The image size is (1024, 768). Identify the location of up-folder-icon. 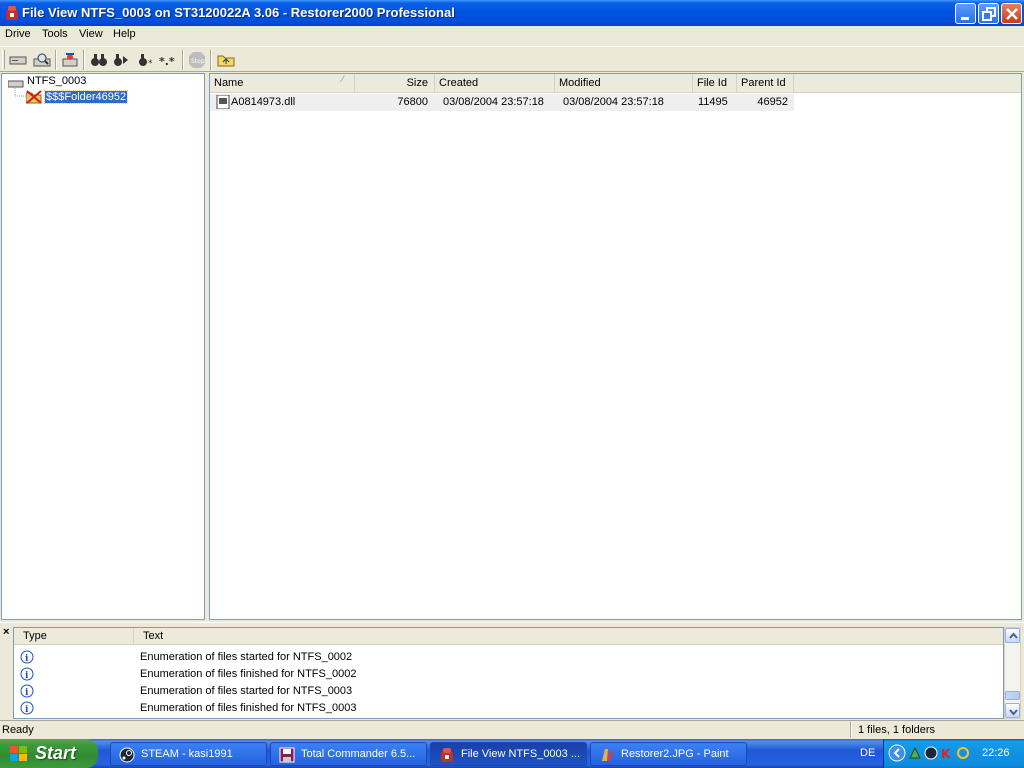
(226, 61).